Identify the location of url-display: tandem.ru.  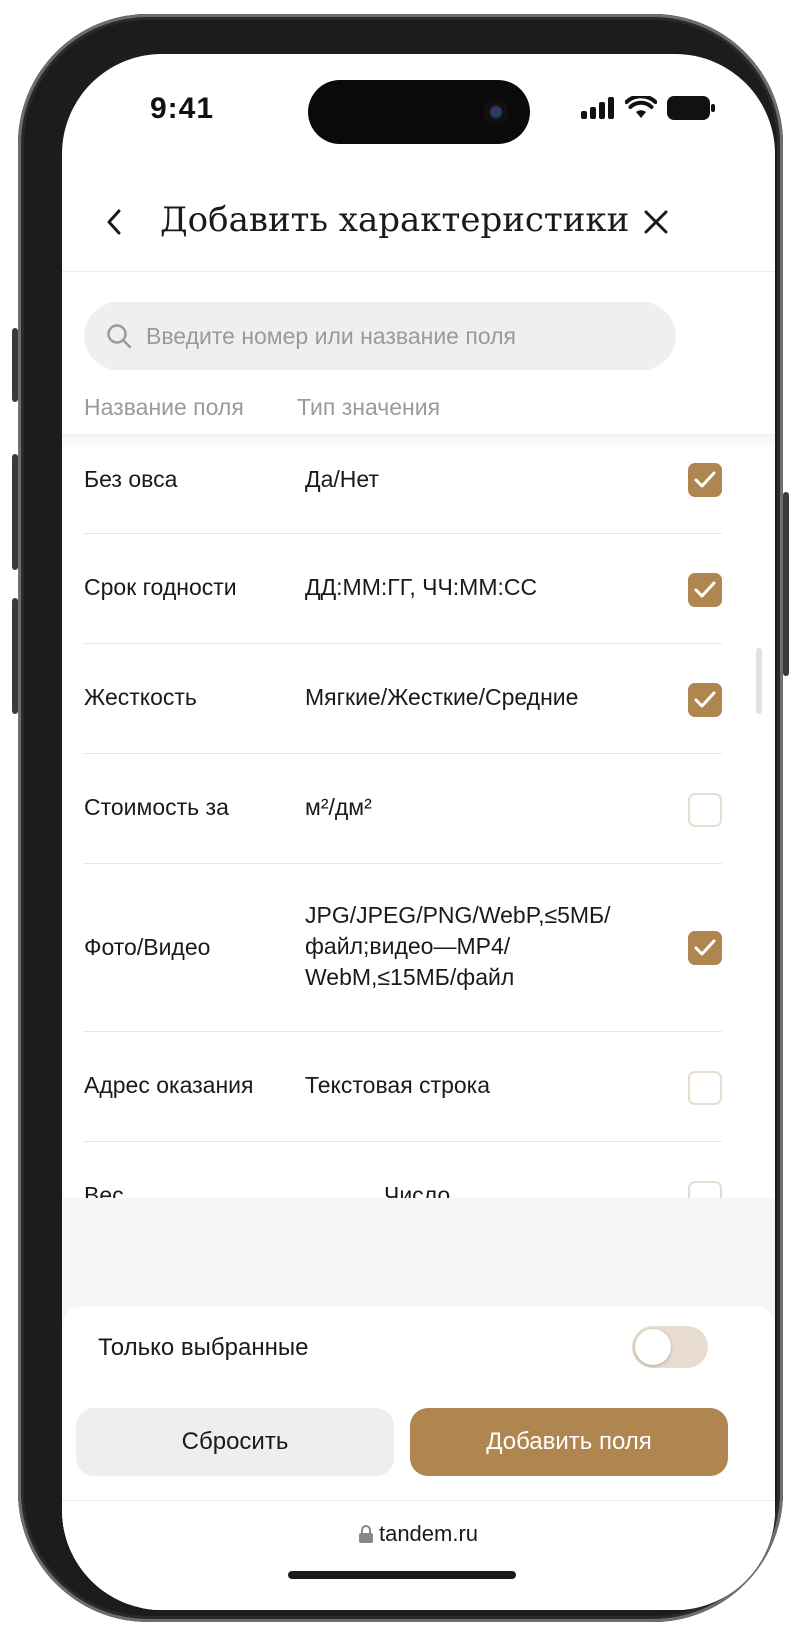
(418, 1534).